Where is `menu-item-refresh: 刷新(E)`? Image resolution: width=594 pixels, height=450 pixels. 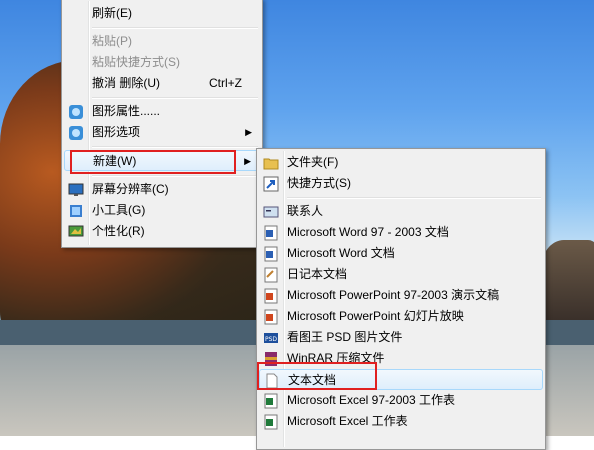
menu-item-refresh: 刷新(E) is located at coordinates (162, 13).